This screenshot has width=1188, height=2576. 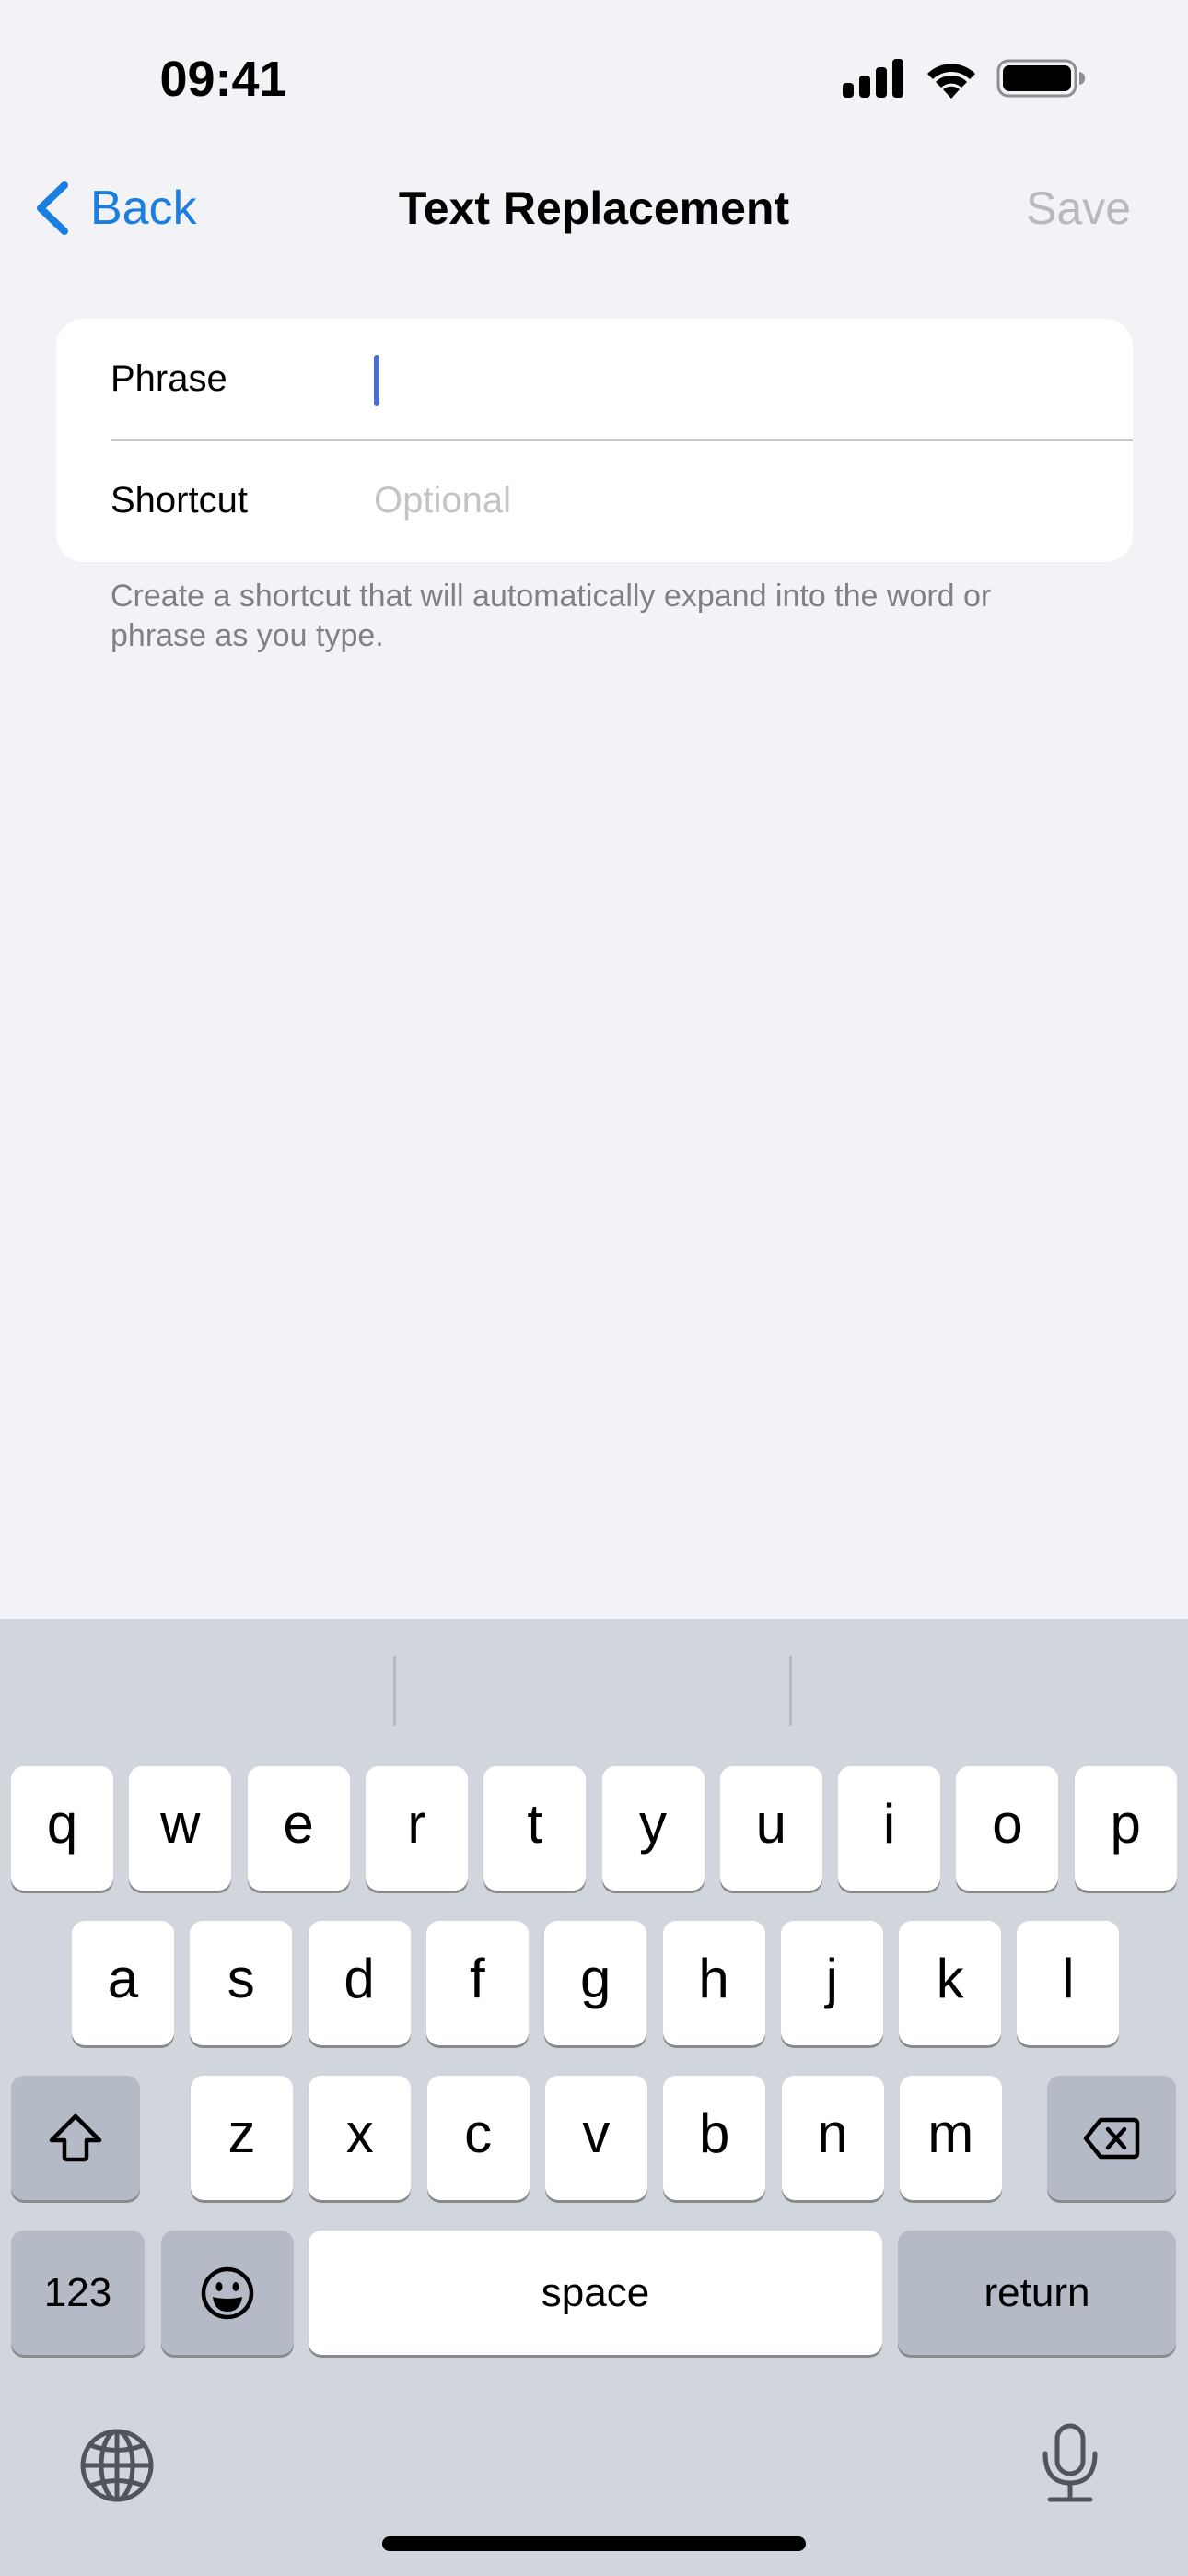 I want to click on phrase-row: Phrase, so click(x=594, y=379).